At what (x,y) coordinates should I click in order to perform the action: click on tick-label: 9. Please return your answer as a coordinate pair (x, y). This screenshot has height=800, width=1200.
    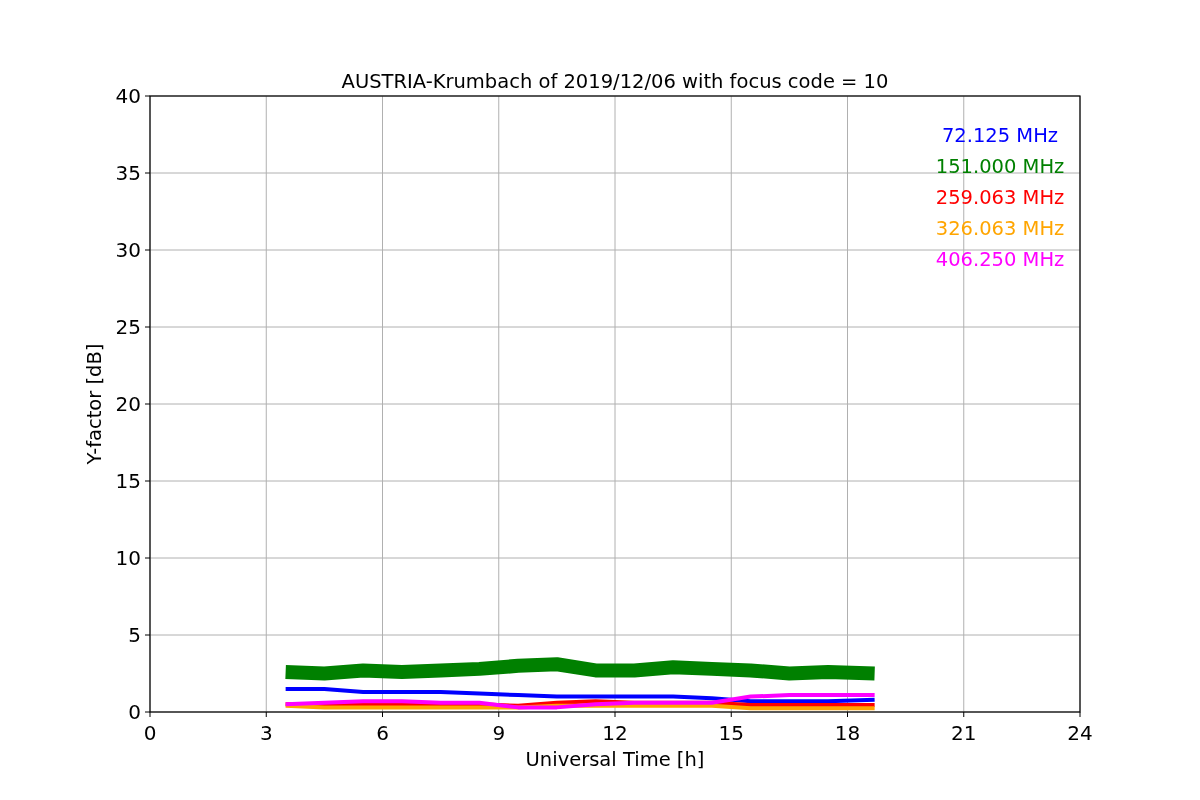
    Looking at the image, I should click on (499, 733).